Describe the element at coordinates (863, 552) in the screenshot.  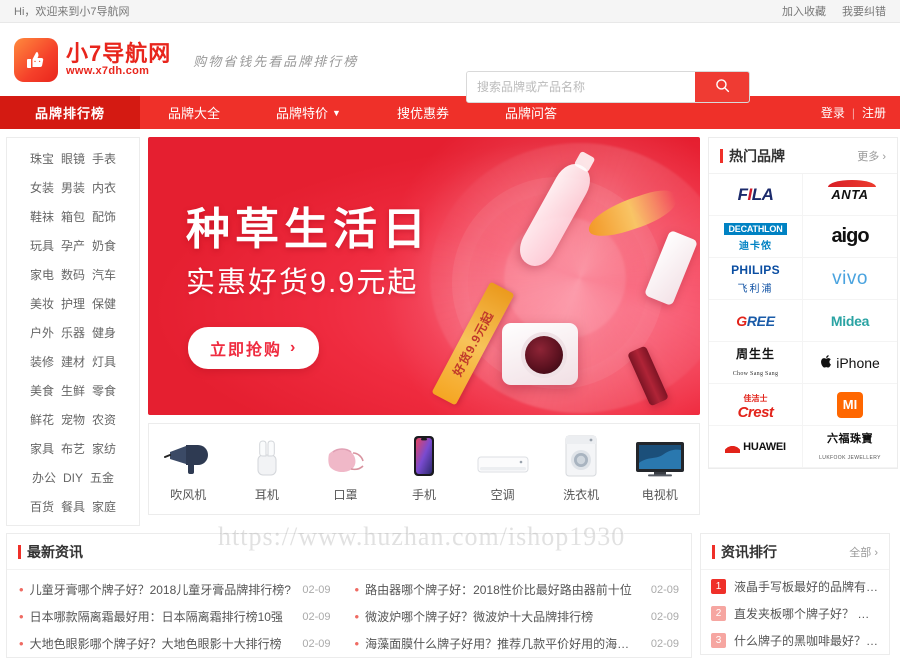
I see `news-ranking-more-link: 全部 ›` at that location.